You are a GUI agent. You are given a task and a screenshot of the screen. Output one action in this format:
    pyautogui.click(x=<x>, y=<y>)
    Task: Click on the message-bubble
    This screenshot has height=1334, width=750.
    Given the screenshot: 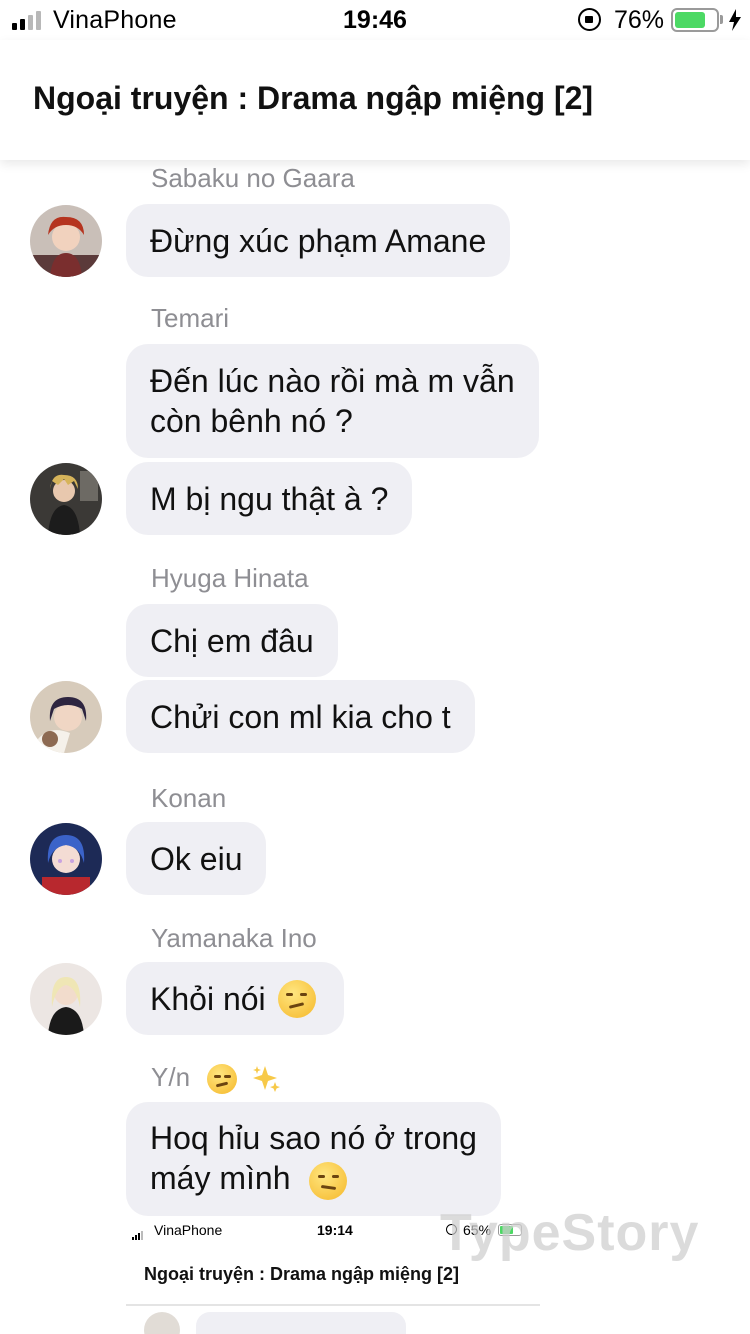 What is the action you would take?
    pyautogui.click(x=301, y=1323)
    